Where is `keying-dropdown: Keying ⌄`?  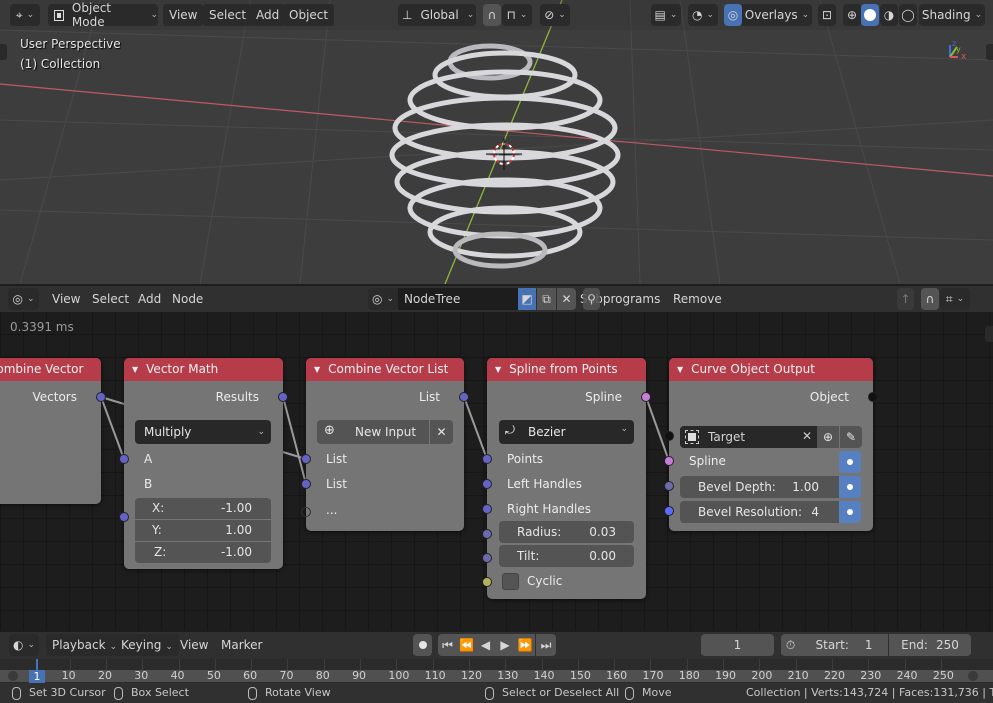 keying-dropdown: Keying ⌄ is located at coordinates (147, 645).